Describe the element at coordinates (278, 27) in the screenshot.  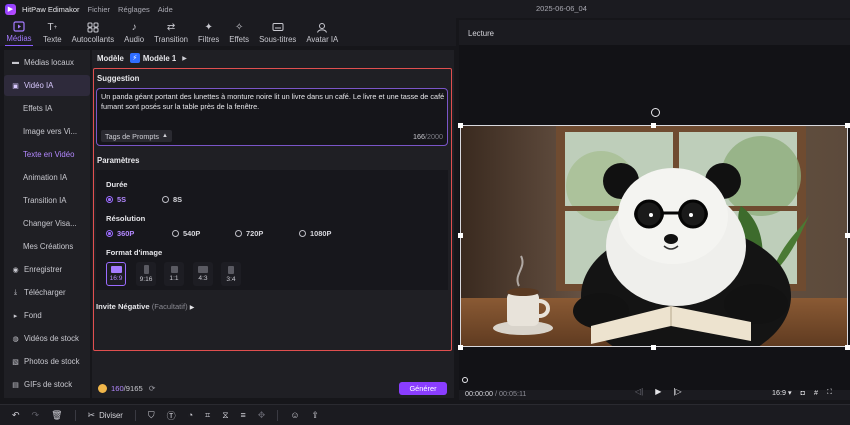
I see `subtitle-icon` at that location.